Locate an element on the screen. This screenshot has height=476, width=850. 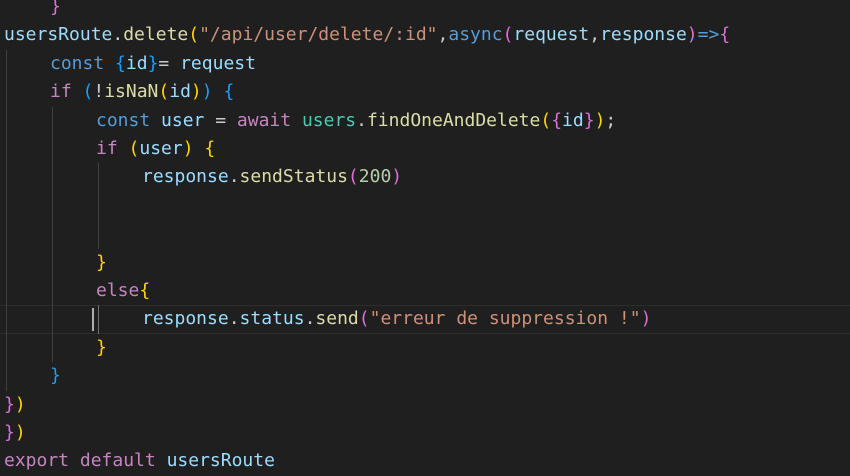
code-token: => is located at coordinates (708, 35).